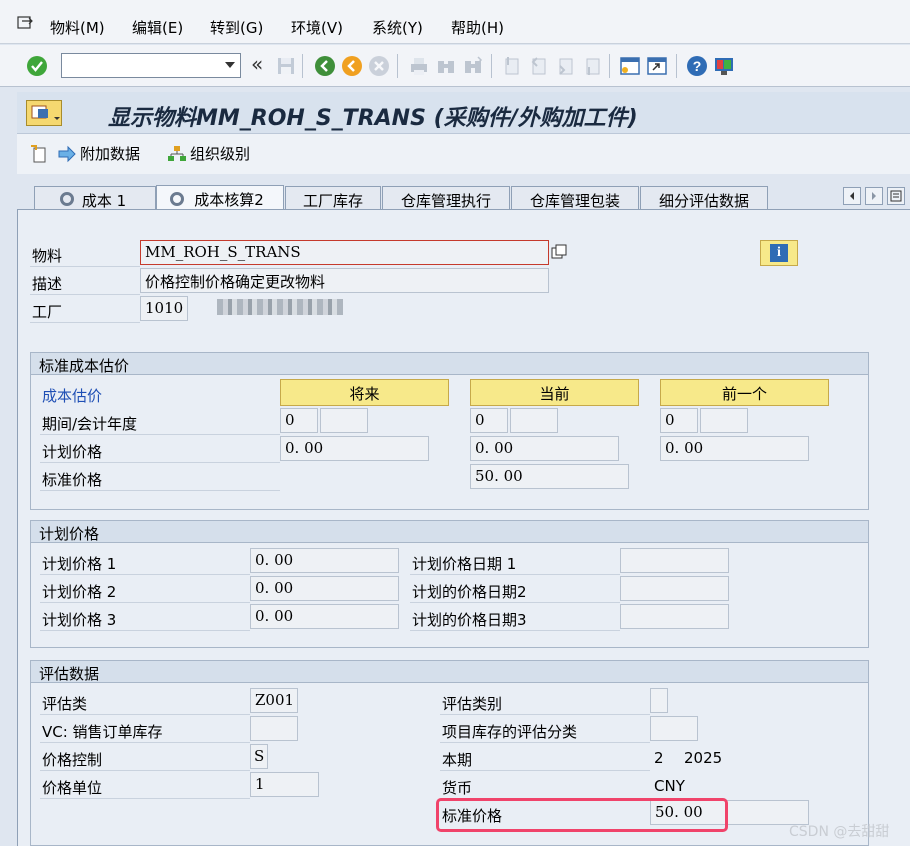  I want to click on project-stock-valuation-label: 项目库存的评估分类, so click(510, 732).